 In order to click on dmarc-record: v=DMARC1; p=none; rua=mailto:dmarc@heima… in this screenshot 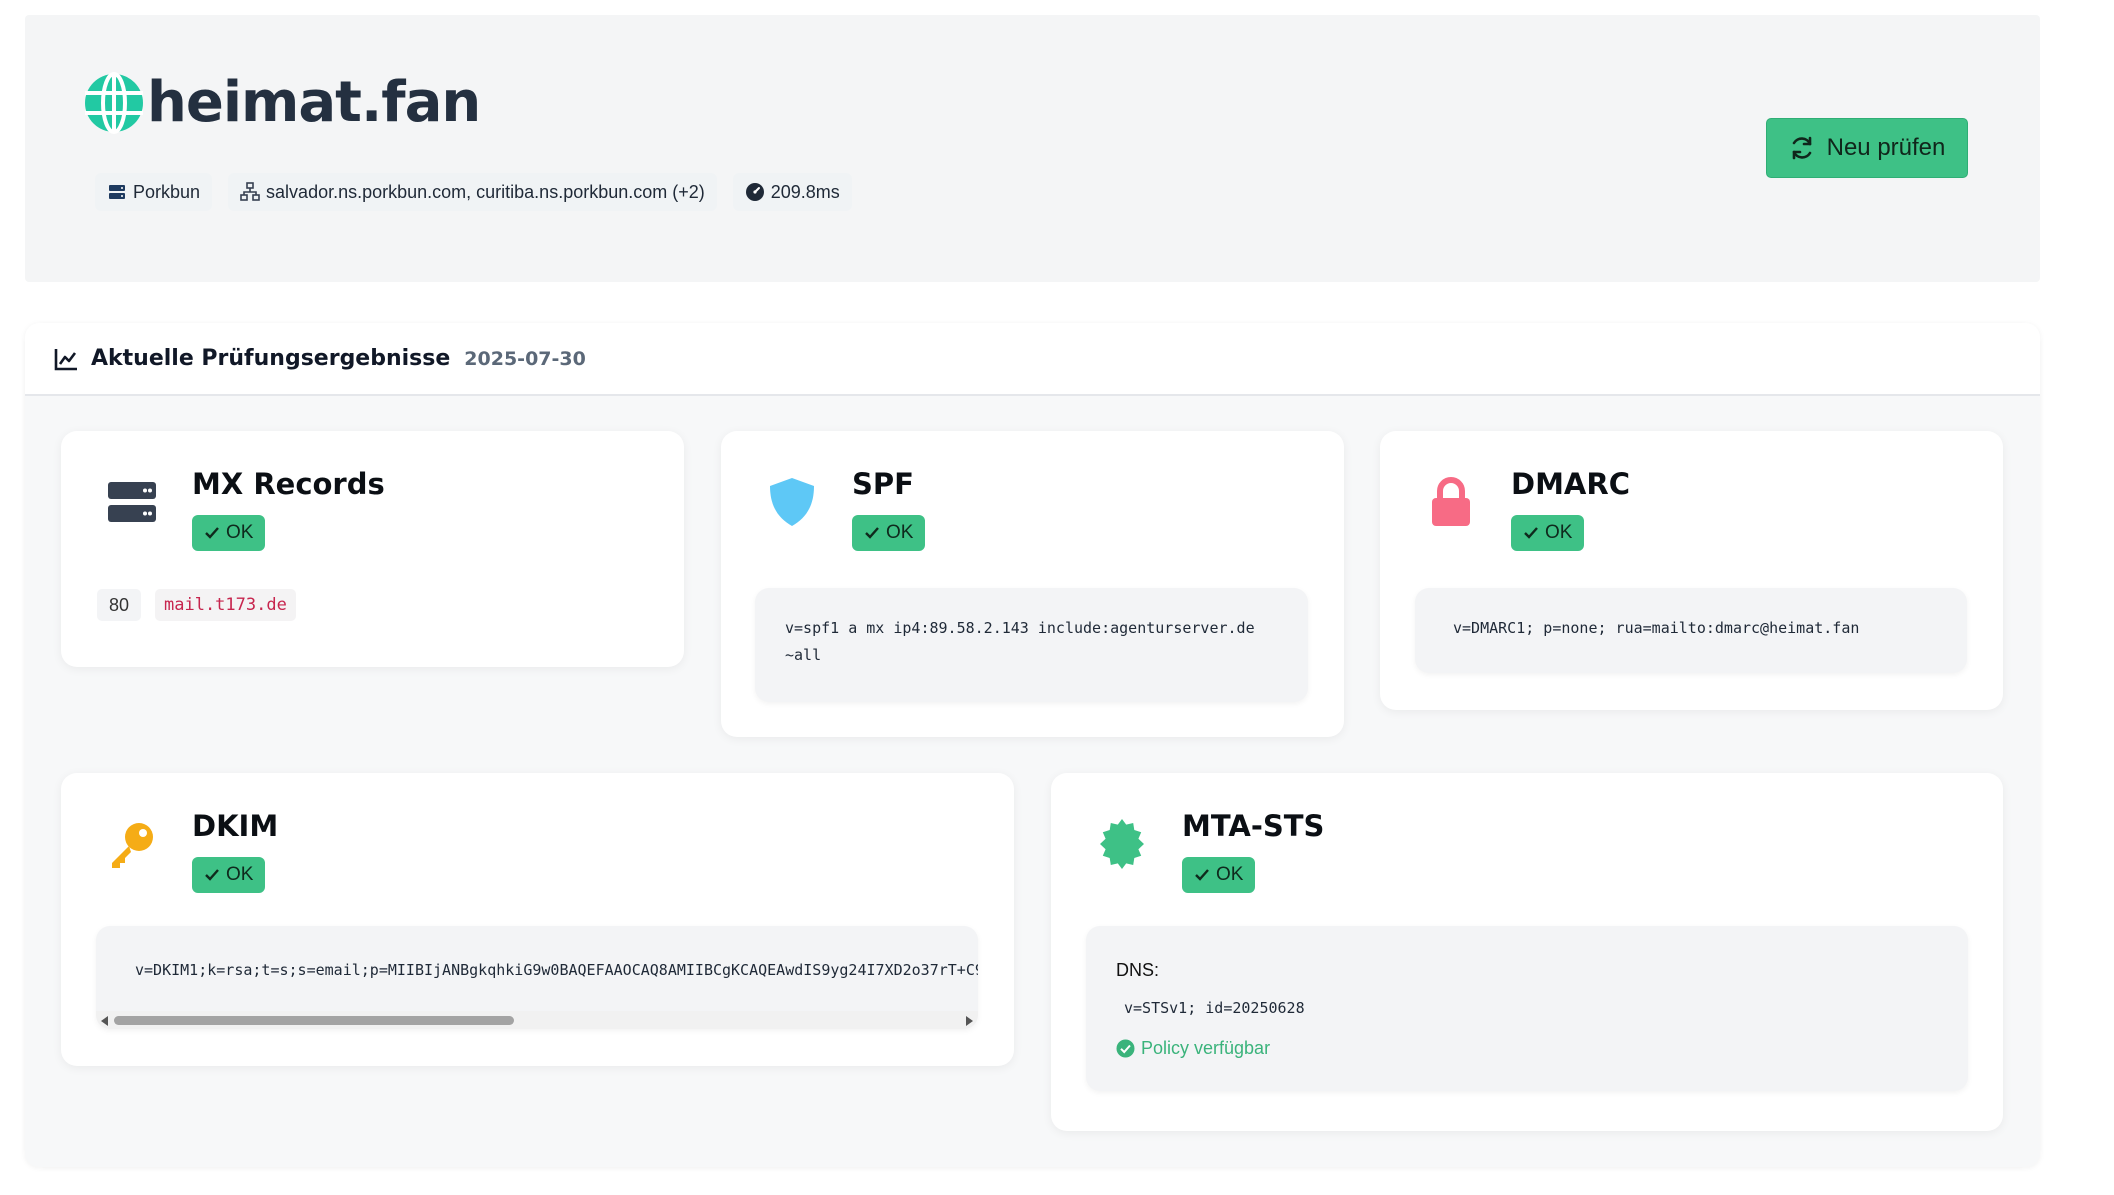, I will do `click(1691, 630)`.